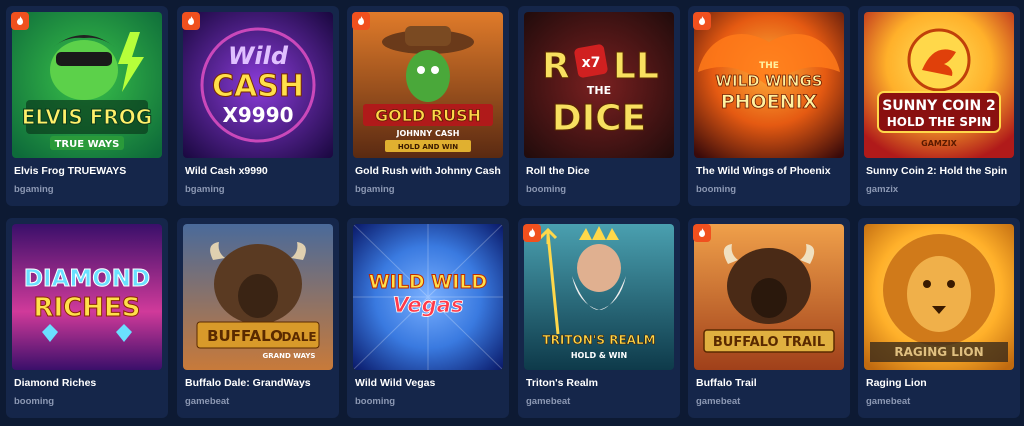 The image size is (1024, 426). I want to click on game-card: DIAMOND RICHES Diamond Riches booming, so click(87, 318).